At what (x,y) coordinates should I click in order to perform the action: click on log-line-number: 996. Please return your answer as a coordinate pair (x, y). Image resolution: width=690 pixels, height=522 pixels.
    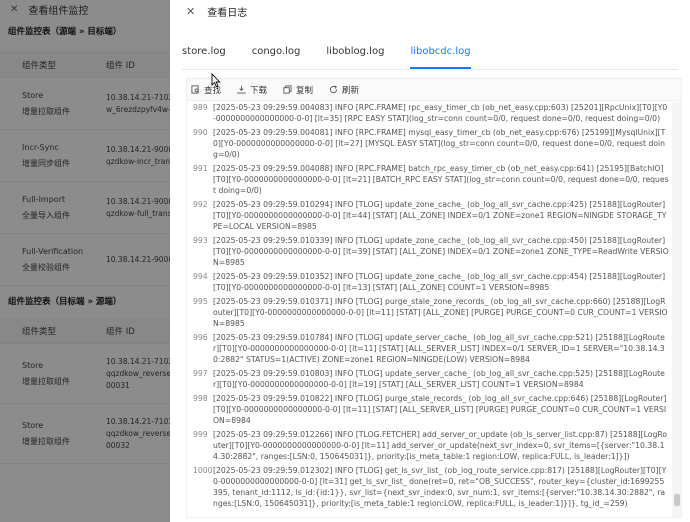
    Looking at the image, I should click on (200, 337).